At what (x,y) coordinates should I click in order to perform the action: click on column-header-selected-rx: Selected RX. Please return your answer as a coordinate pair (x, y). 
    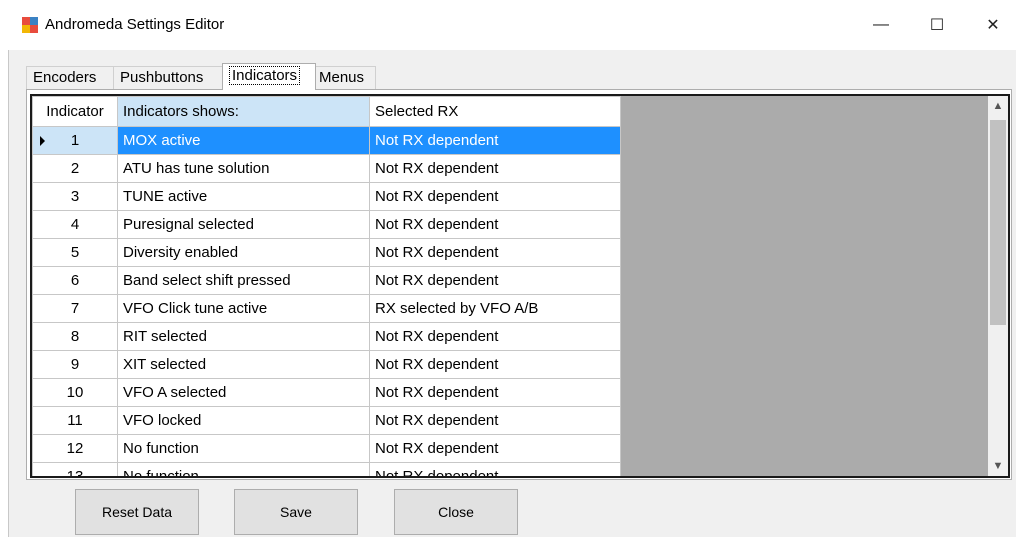
    Looking at the image, I should click on (495, 111).